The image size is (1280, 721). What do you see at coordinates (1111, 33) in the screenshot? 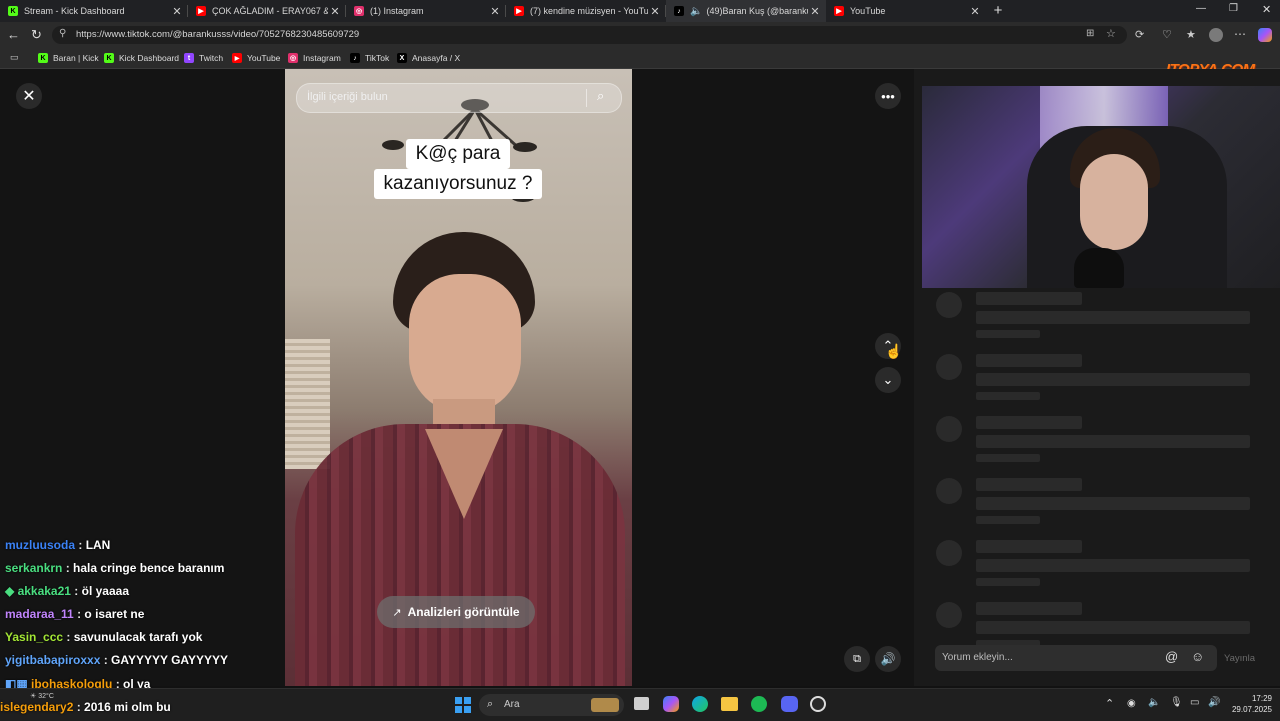
I see `favorite-star-icon: ☆` at bounding box center [1111, 33].